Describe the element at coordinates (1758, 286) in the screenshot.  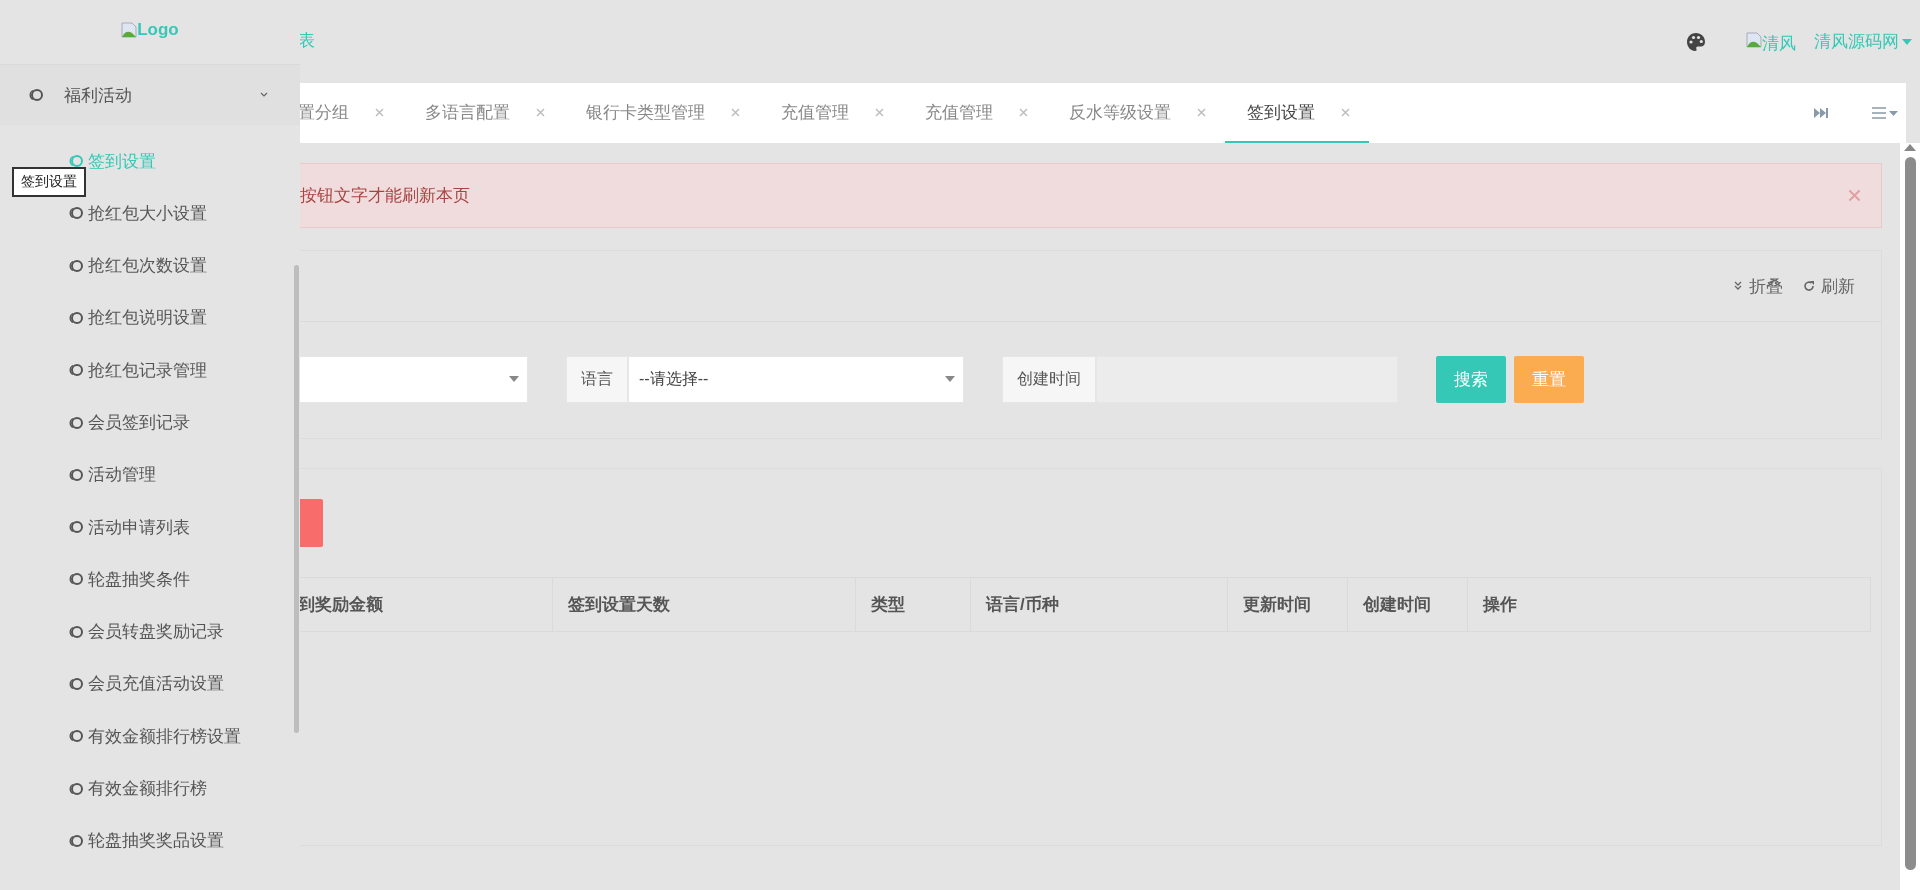
I see `collapse-button: 折叠` at that location.